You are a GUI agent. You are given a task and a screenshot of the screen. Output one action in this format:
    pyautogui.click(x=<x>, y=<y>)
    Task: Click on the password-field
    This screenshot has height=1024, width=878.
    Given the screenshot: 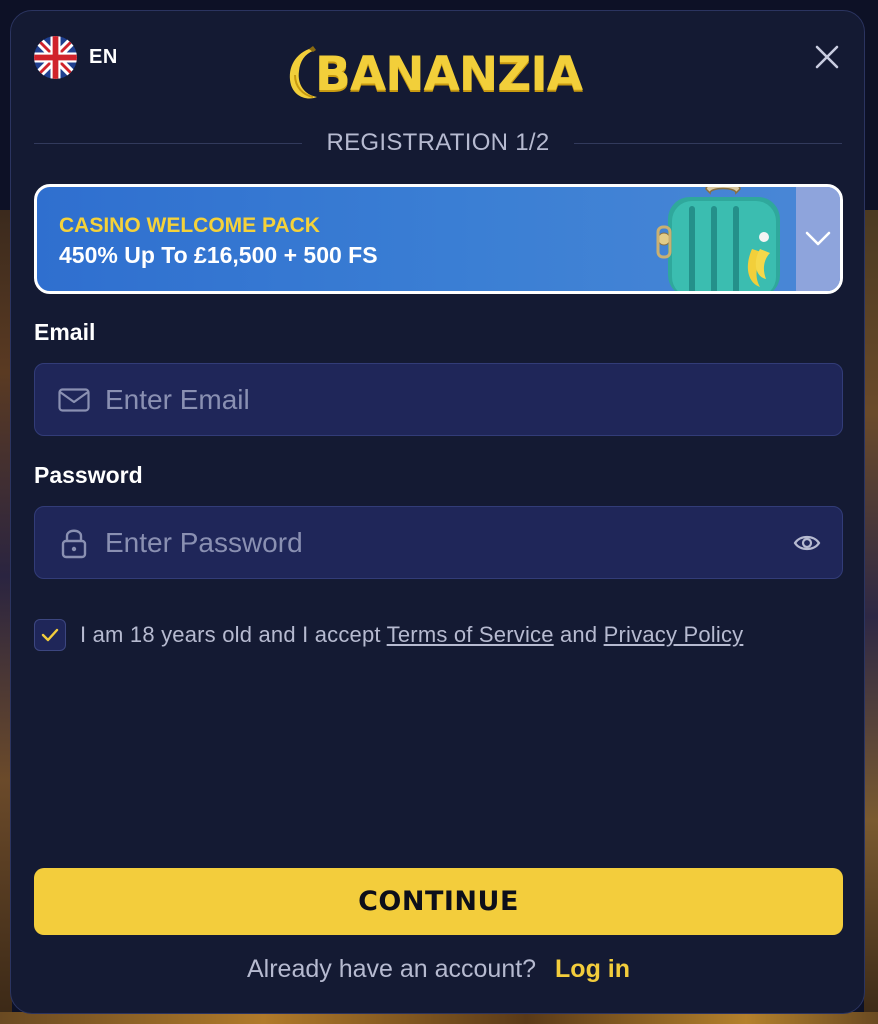 What is the action you would take?
    pyautogui.click(x=438, y=542)
    